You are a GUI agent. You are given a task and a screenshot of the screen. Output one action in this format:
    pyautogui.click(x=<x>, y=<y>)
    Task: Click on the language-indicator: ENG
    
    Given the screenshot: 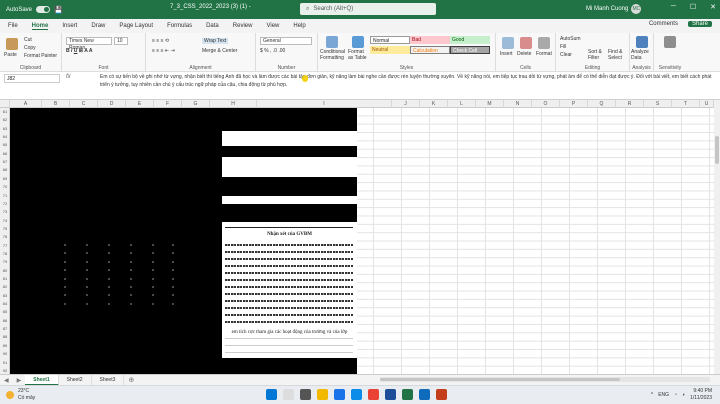 What is the action you would take?
    pyautogui.click(x=663, y=395)
    